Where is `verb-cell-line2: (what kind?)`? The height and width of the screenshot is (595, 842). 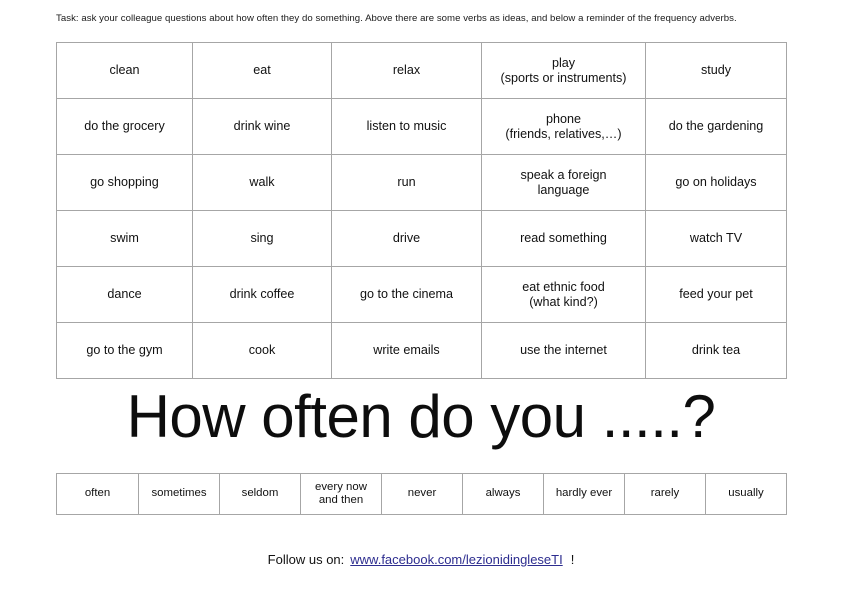 verb-cell-line2: (what kind?) is located at coordinates (563, 301).